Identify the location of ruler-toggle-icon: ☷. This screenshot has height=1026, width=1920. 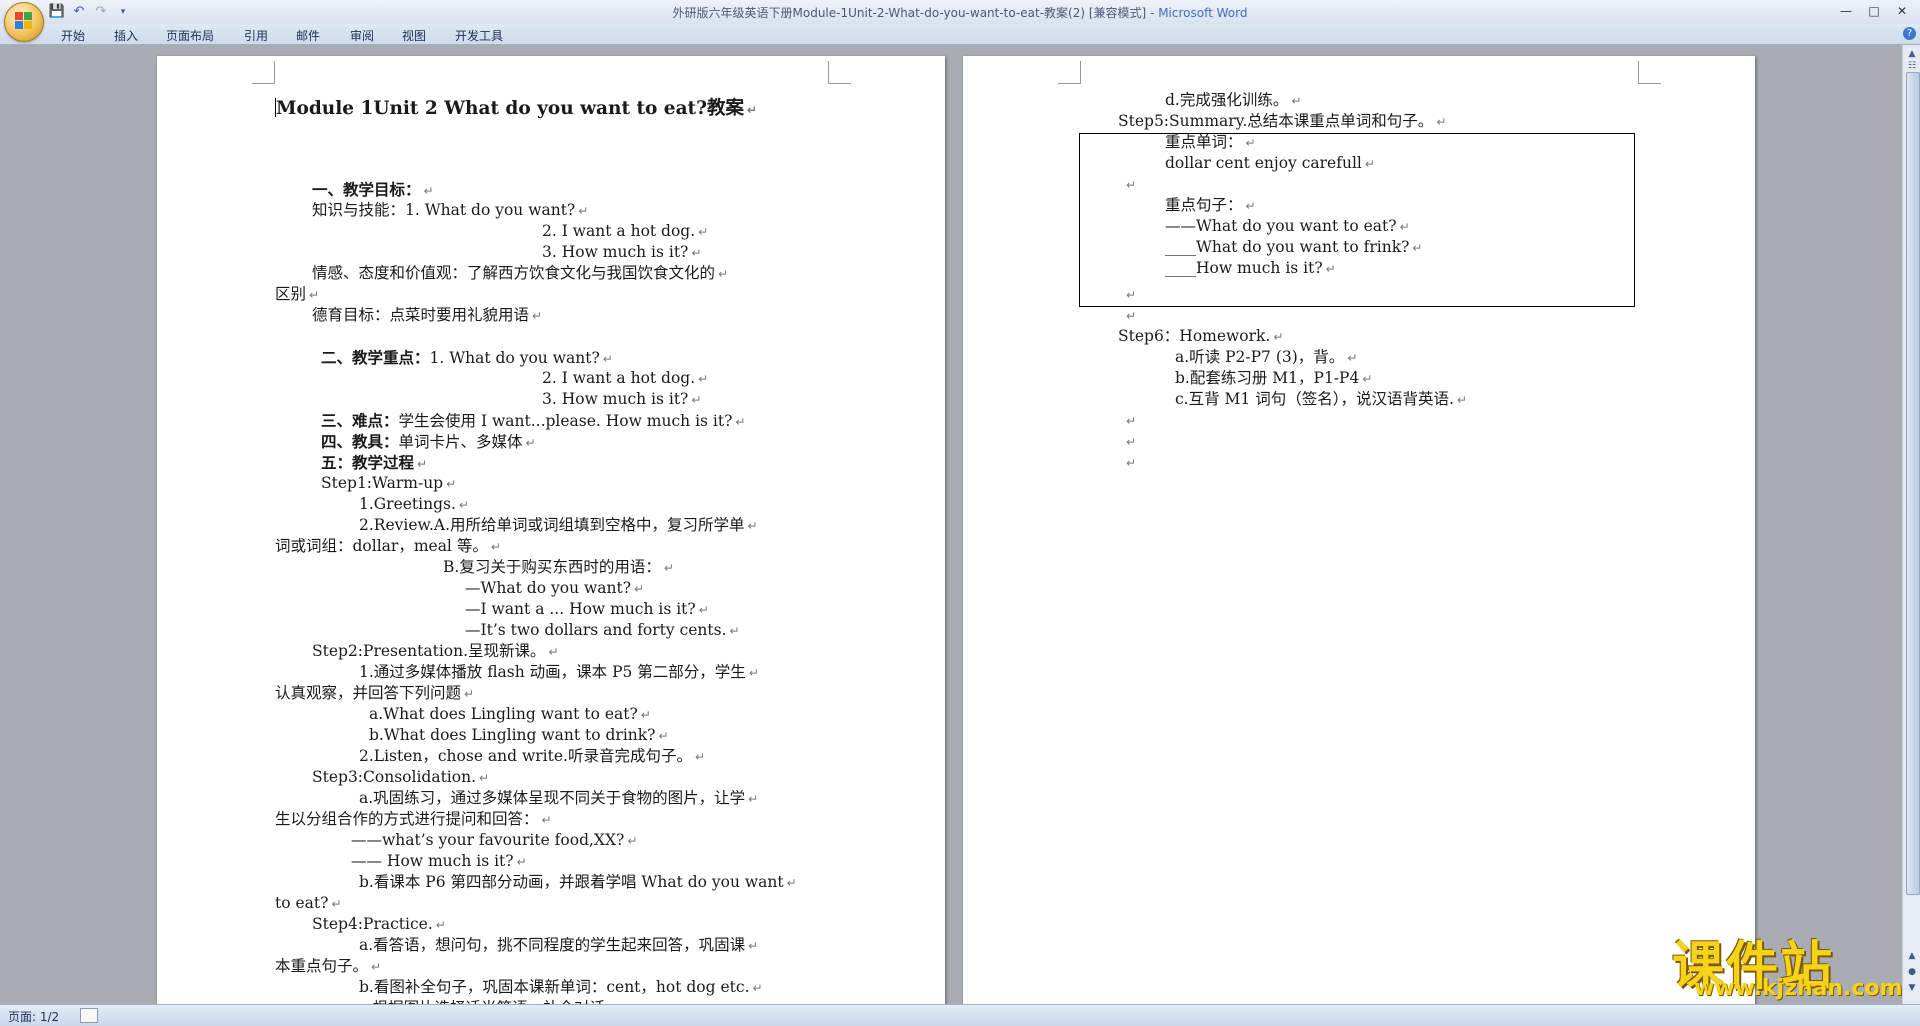
(1912, 66).